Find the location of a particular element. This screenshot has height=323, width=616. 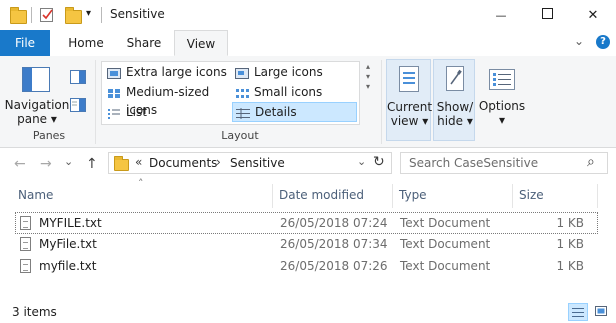

maximize-button is located at coordinates (547, 15).